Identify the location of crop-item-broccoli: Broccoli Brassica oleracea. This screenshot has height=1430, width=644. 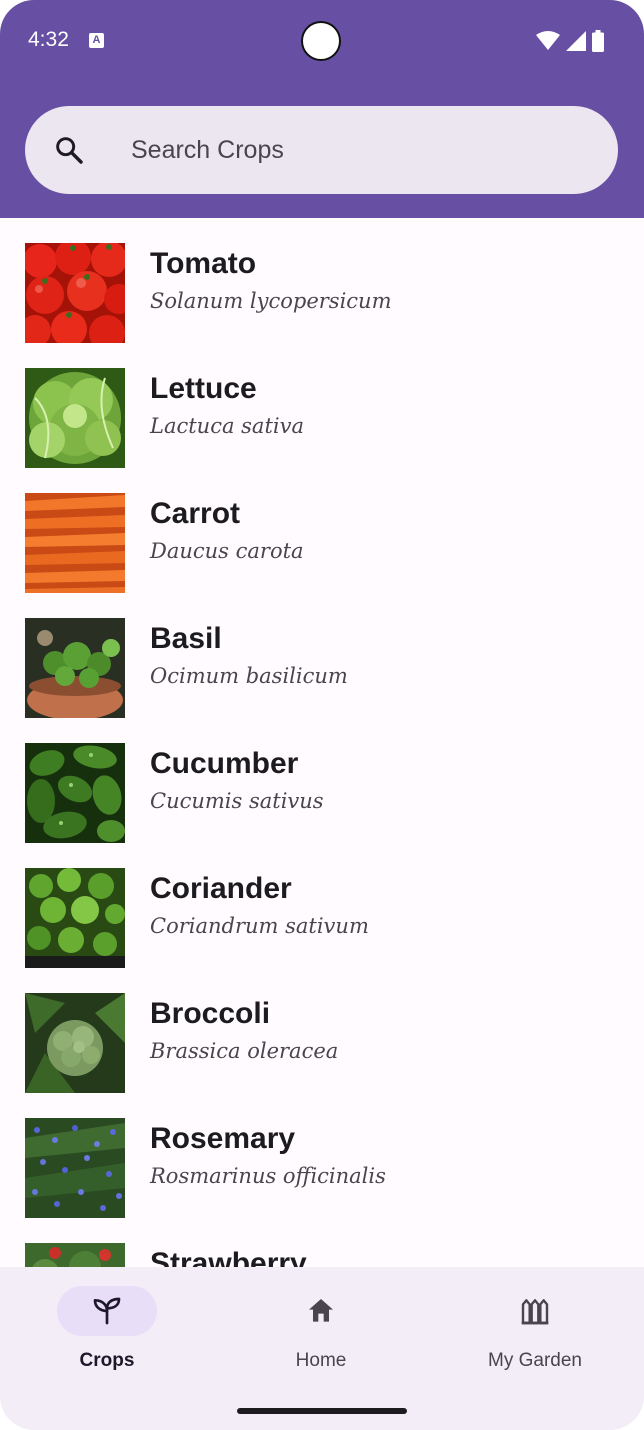
(322, 1030).